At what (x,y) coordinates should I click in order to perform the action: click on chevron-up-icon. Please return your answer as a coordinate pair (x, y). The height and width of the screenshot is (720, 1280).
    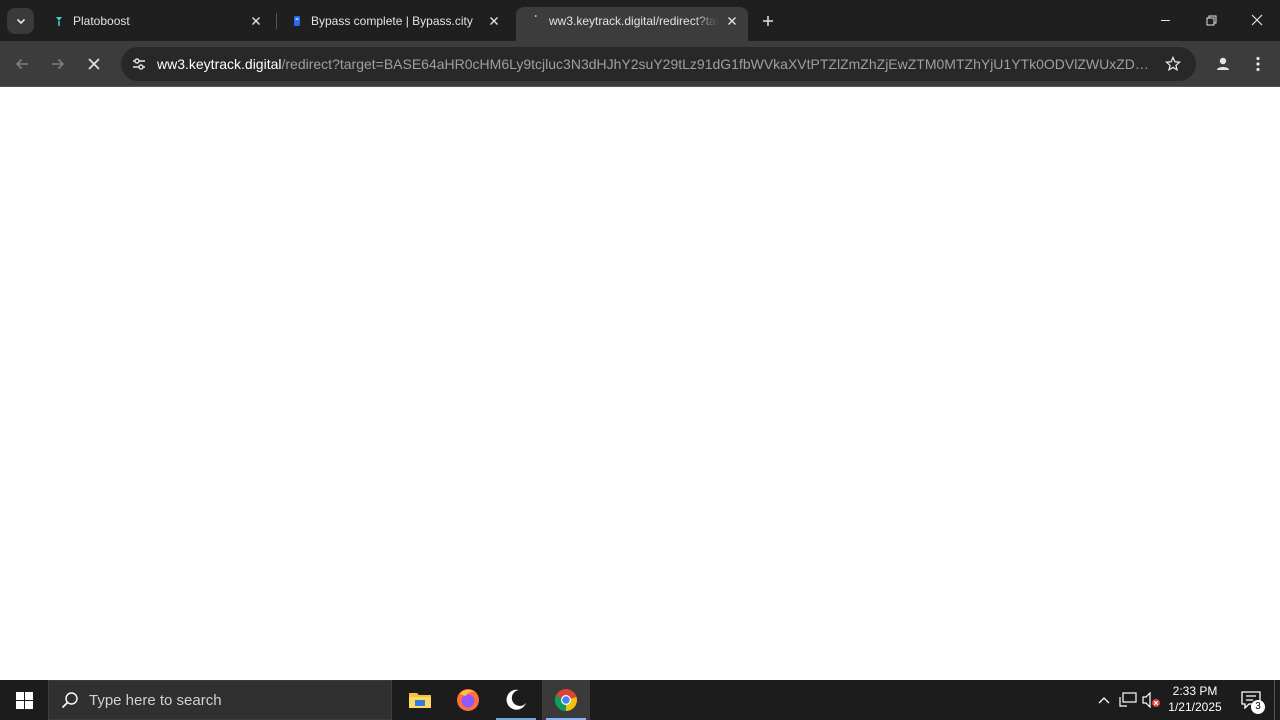
    Looking at the image, I should click on (1104, 700).